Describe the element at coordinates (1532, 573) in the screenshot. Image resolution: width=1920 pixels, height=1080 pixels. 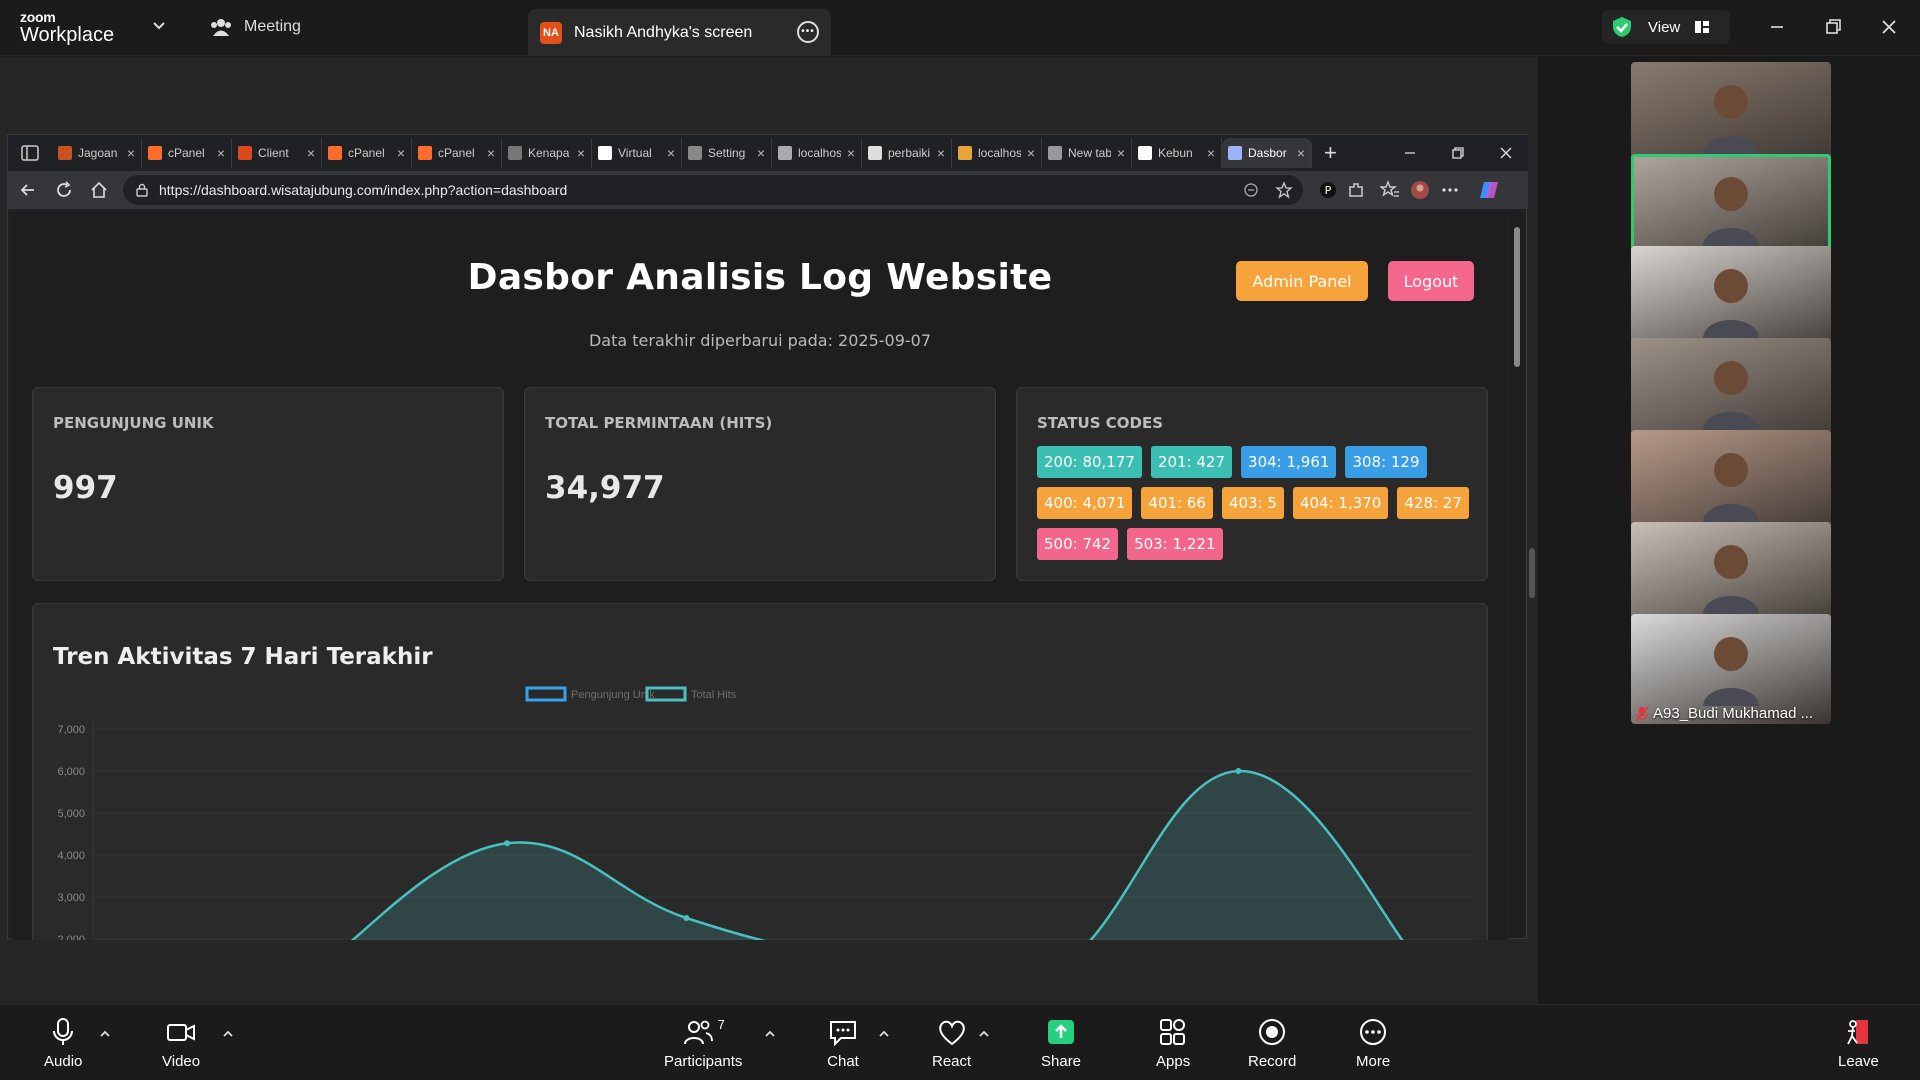
I see `gallery-resize-handle` at that location.